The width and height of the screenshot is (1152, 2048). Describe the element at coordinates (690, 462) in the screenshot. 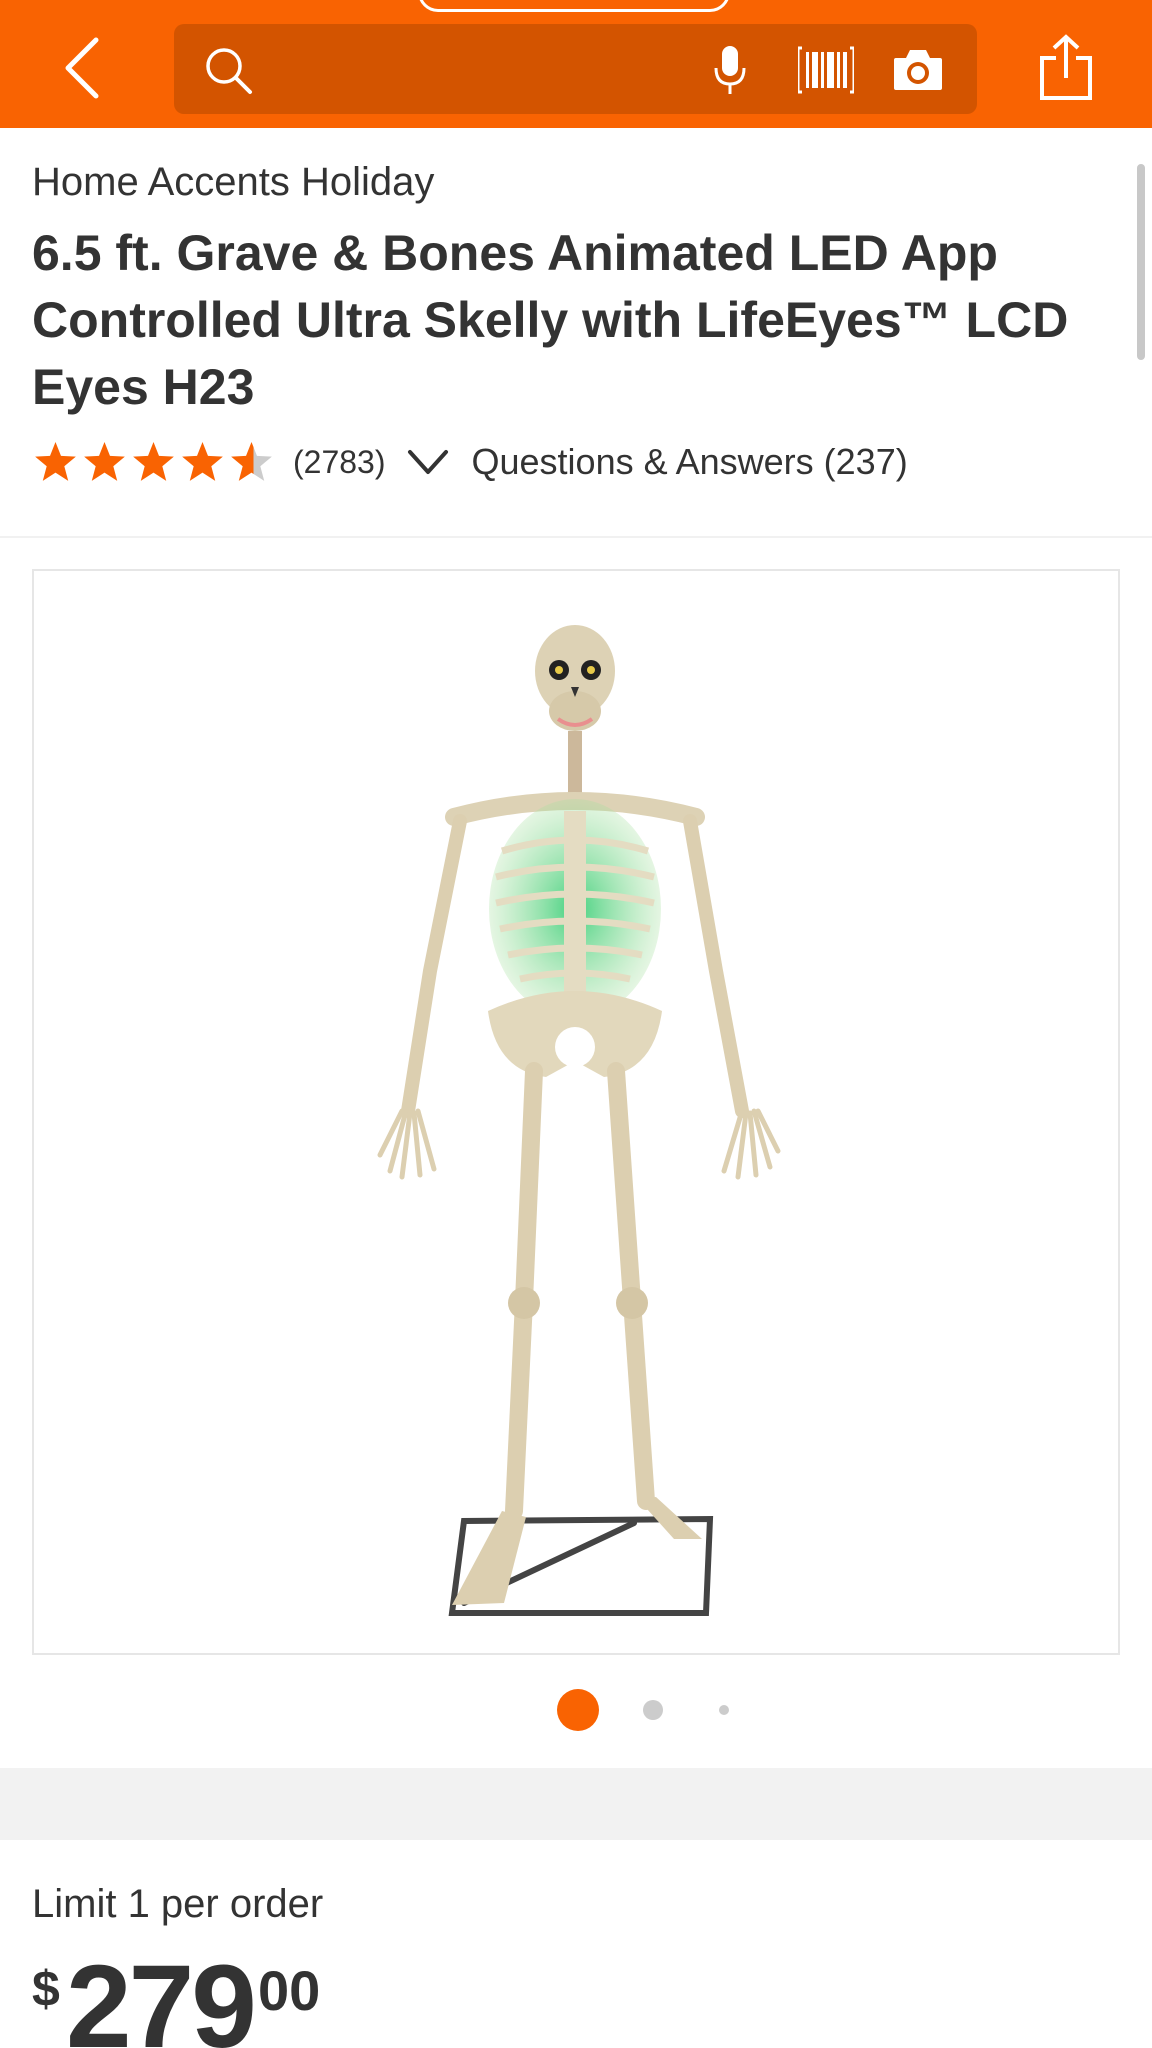

I see `questions-answers-link: Questions & Answers (237)` at that location.